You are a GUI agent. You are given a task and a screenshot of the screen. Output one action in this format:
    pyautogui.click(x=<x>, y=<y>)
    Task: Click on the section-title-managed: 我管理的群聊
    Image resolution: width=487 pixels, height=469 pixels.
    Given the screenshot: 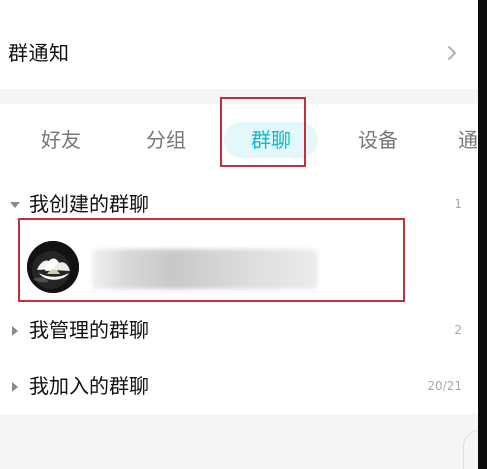 What is the action you would take?
    pyautogui.click(x=89, y=330)
    